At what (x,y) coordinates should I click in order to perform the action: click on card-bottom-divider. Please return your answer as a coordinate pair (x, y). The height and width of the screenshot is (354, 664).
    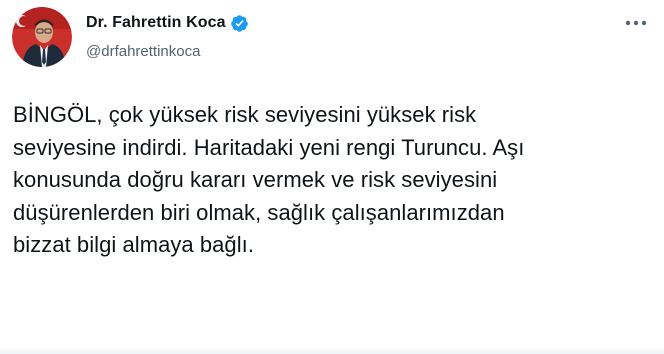
    Looking at the image, I should click on (332, 350).